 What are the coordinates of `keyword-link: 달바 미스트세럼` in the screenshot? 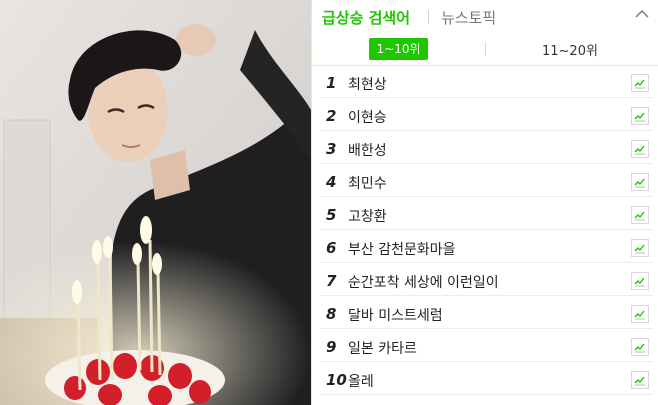 It's located at (395, 315).